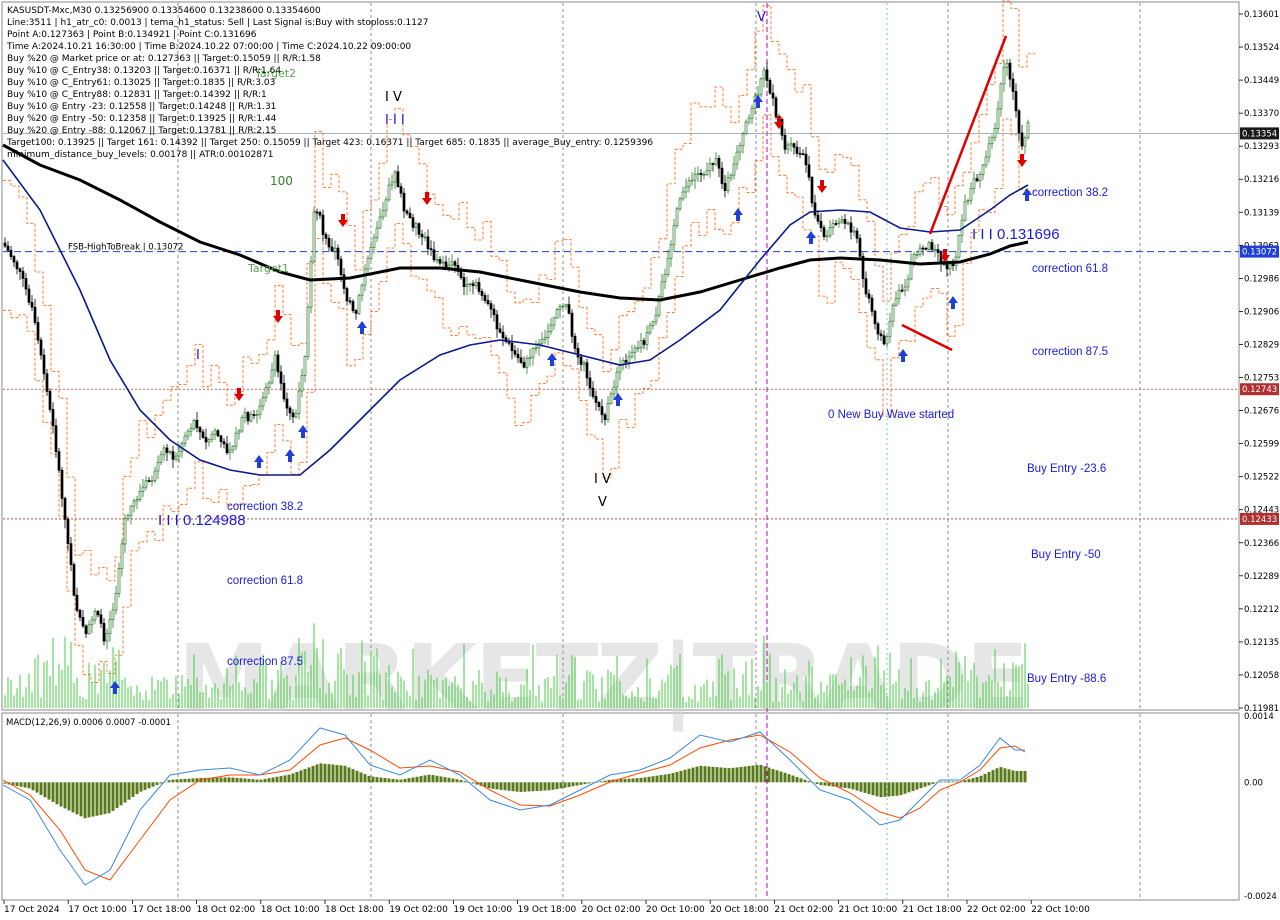 The height and width of the screenshot is (920, 1280). What do you see at coordinates (675, 910) in the screenshot?
I see `x-tick-label-10: 20 Oct 10:00` at bounding box center [675, 910].